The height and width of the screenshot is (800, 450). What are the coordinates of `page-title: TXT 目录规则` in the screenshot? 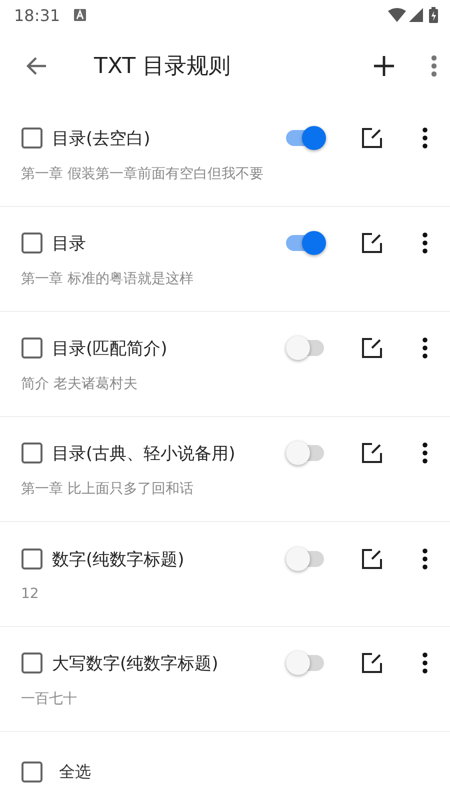 It's located at (163, 67).